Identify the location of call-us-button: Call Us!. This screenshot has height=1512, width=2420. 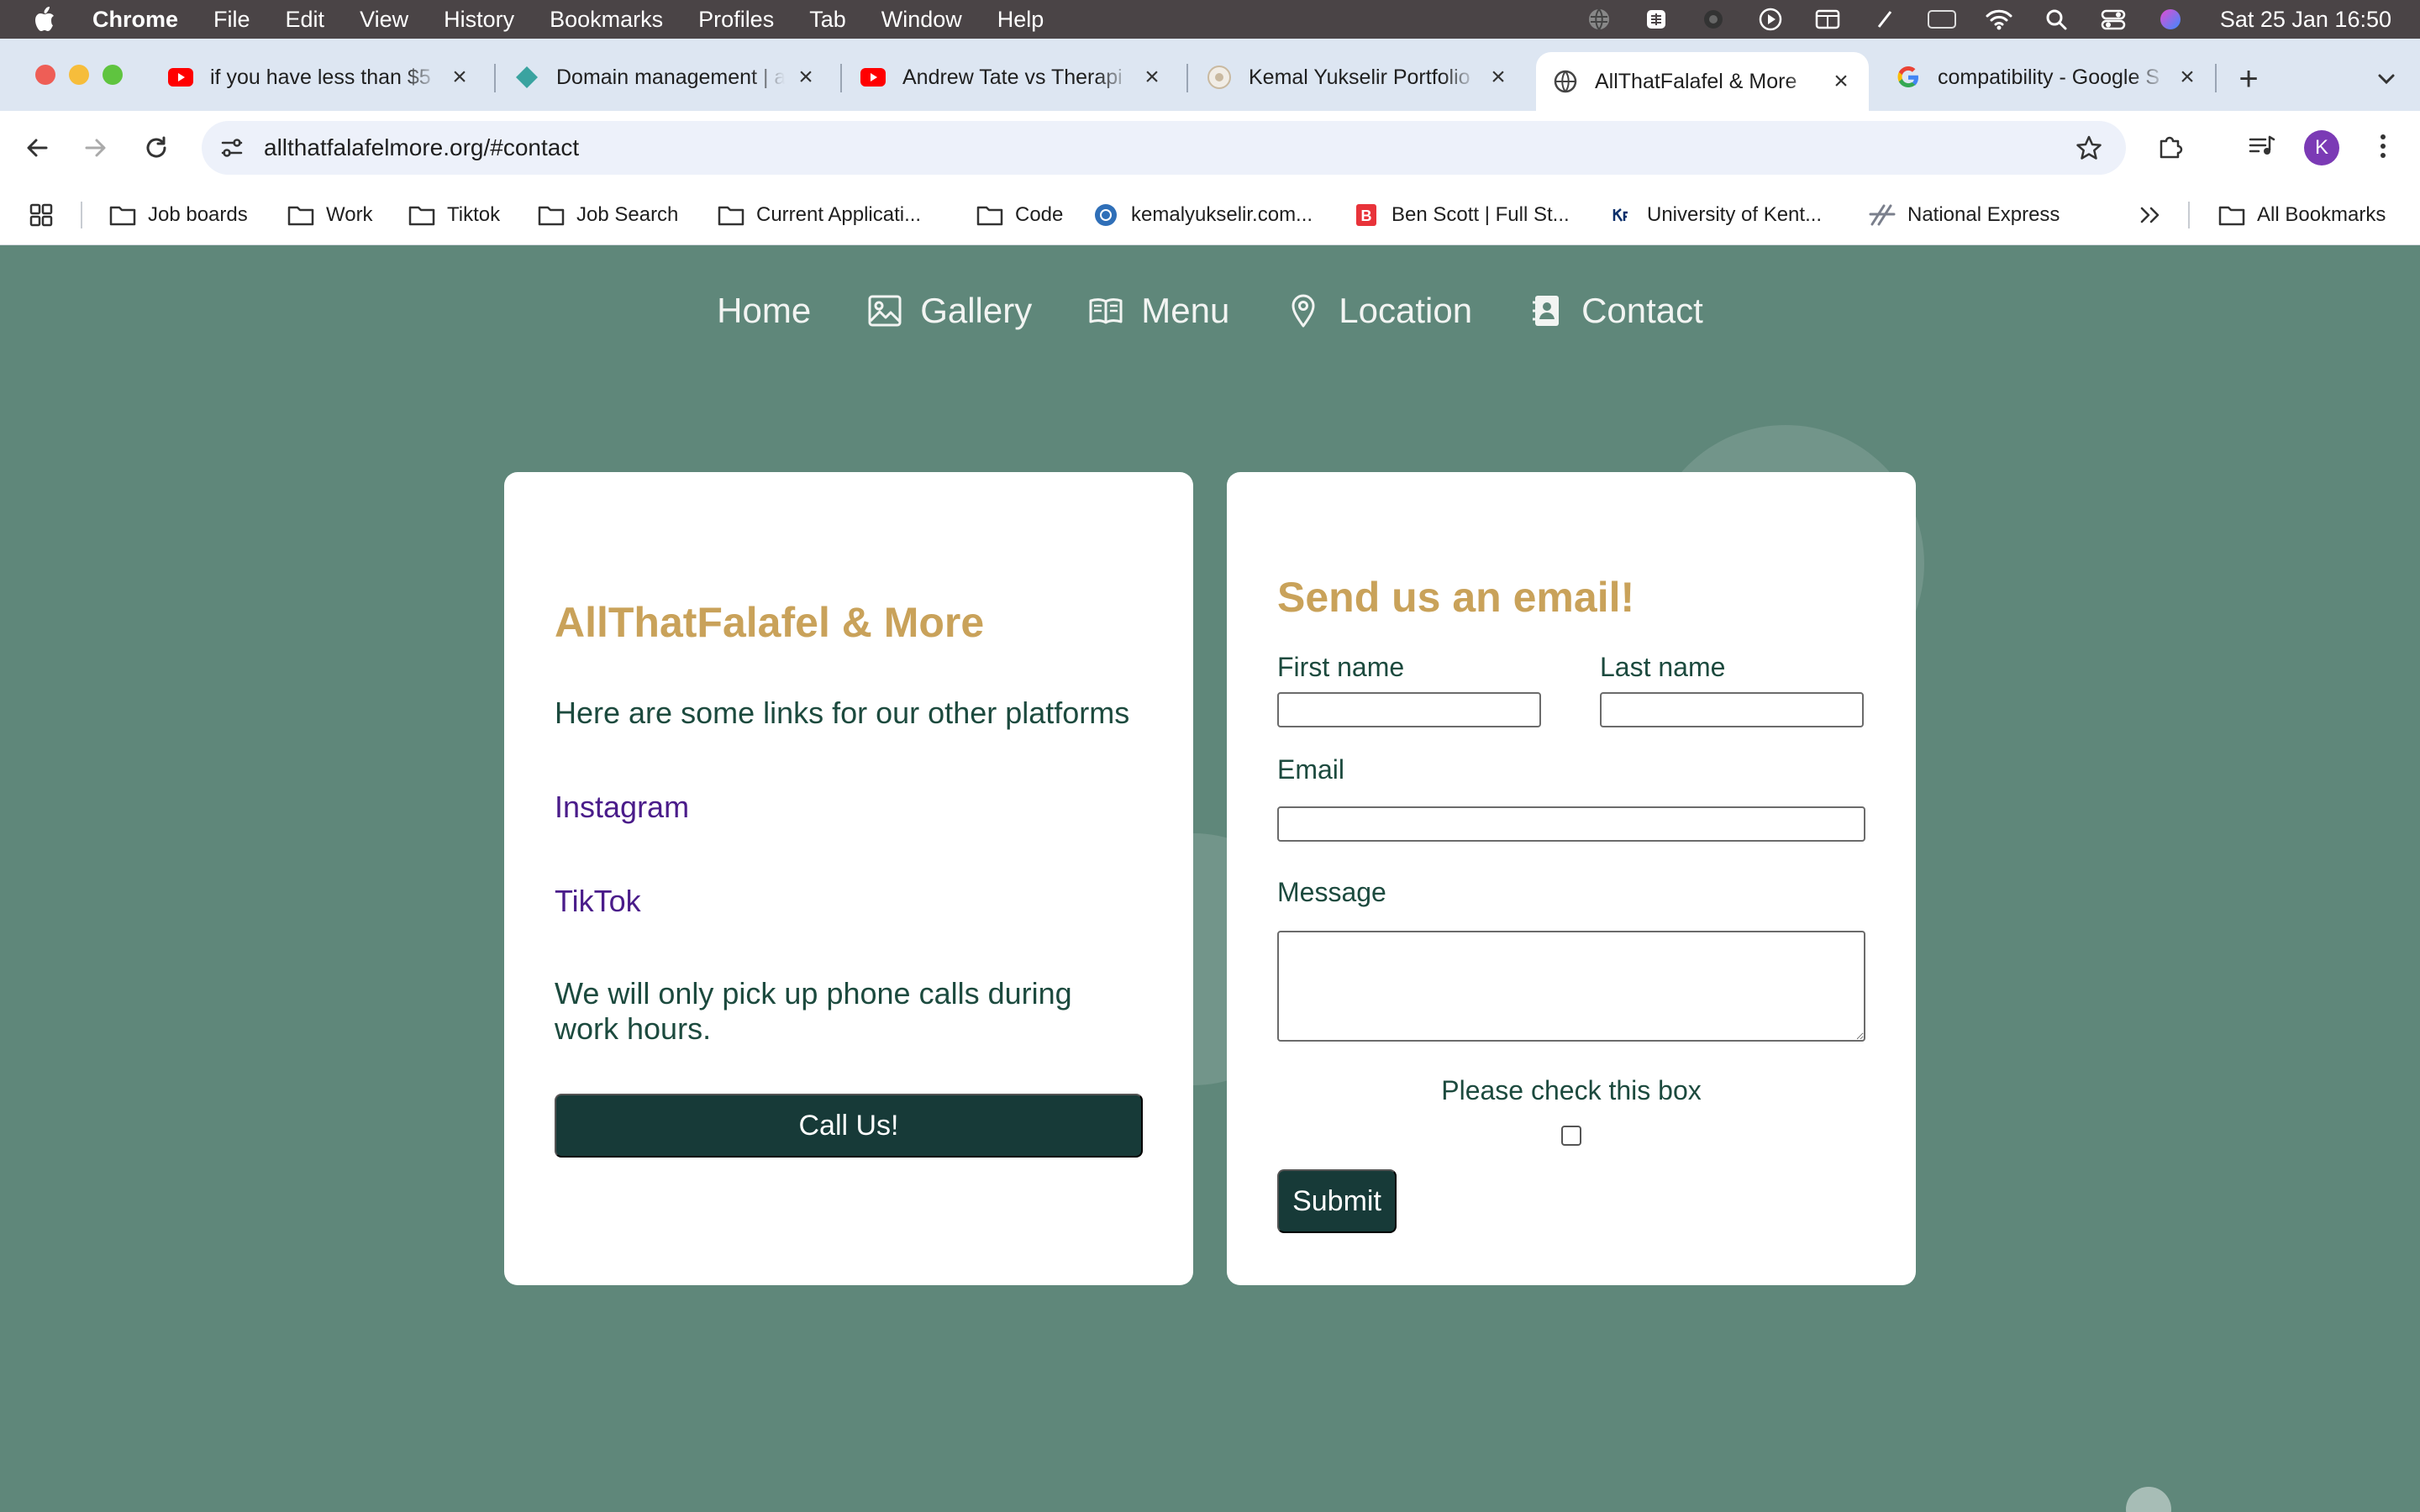
(849, 1126).